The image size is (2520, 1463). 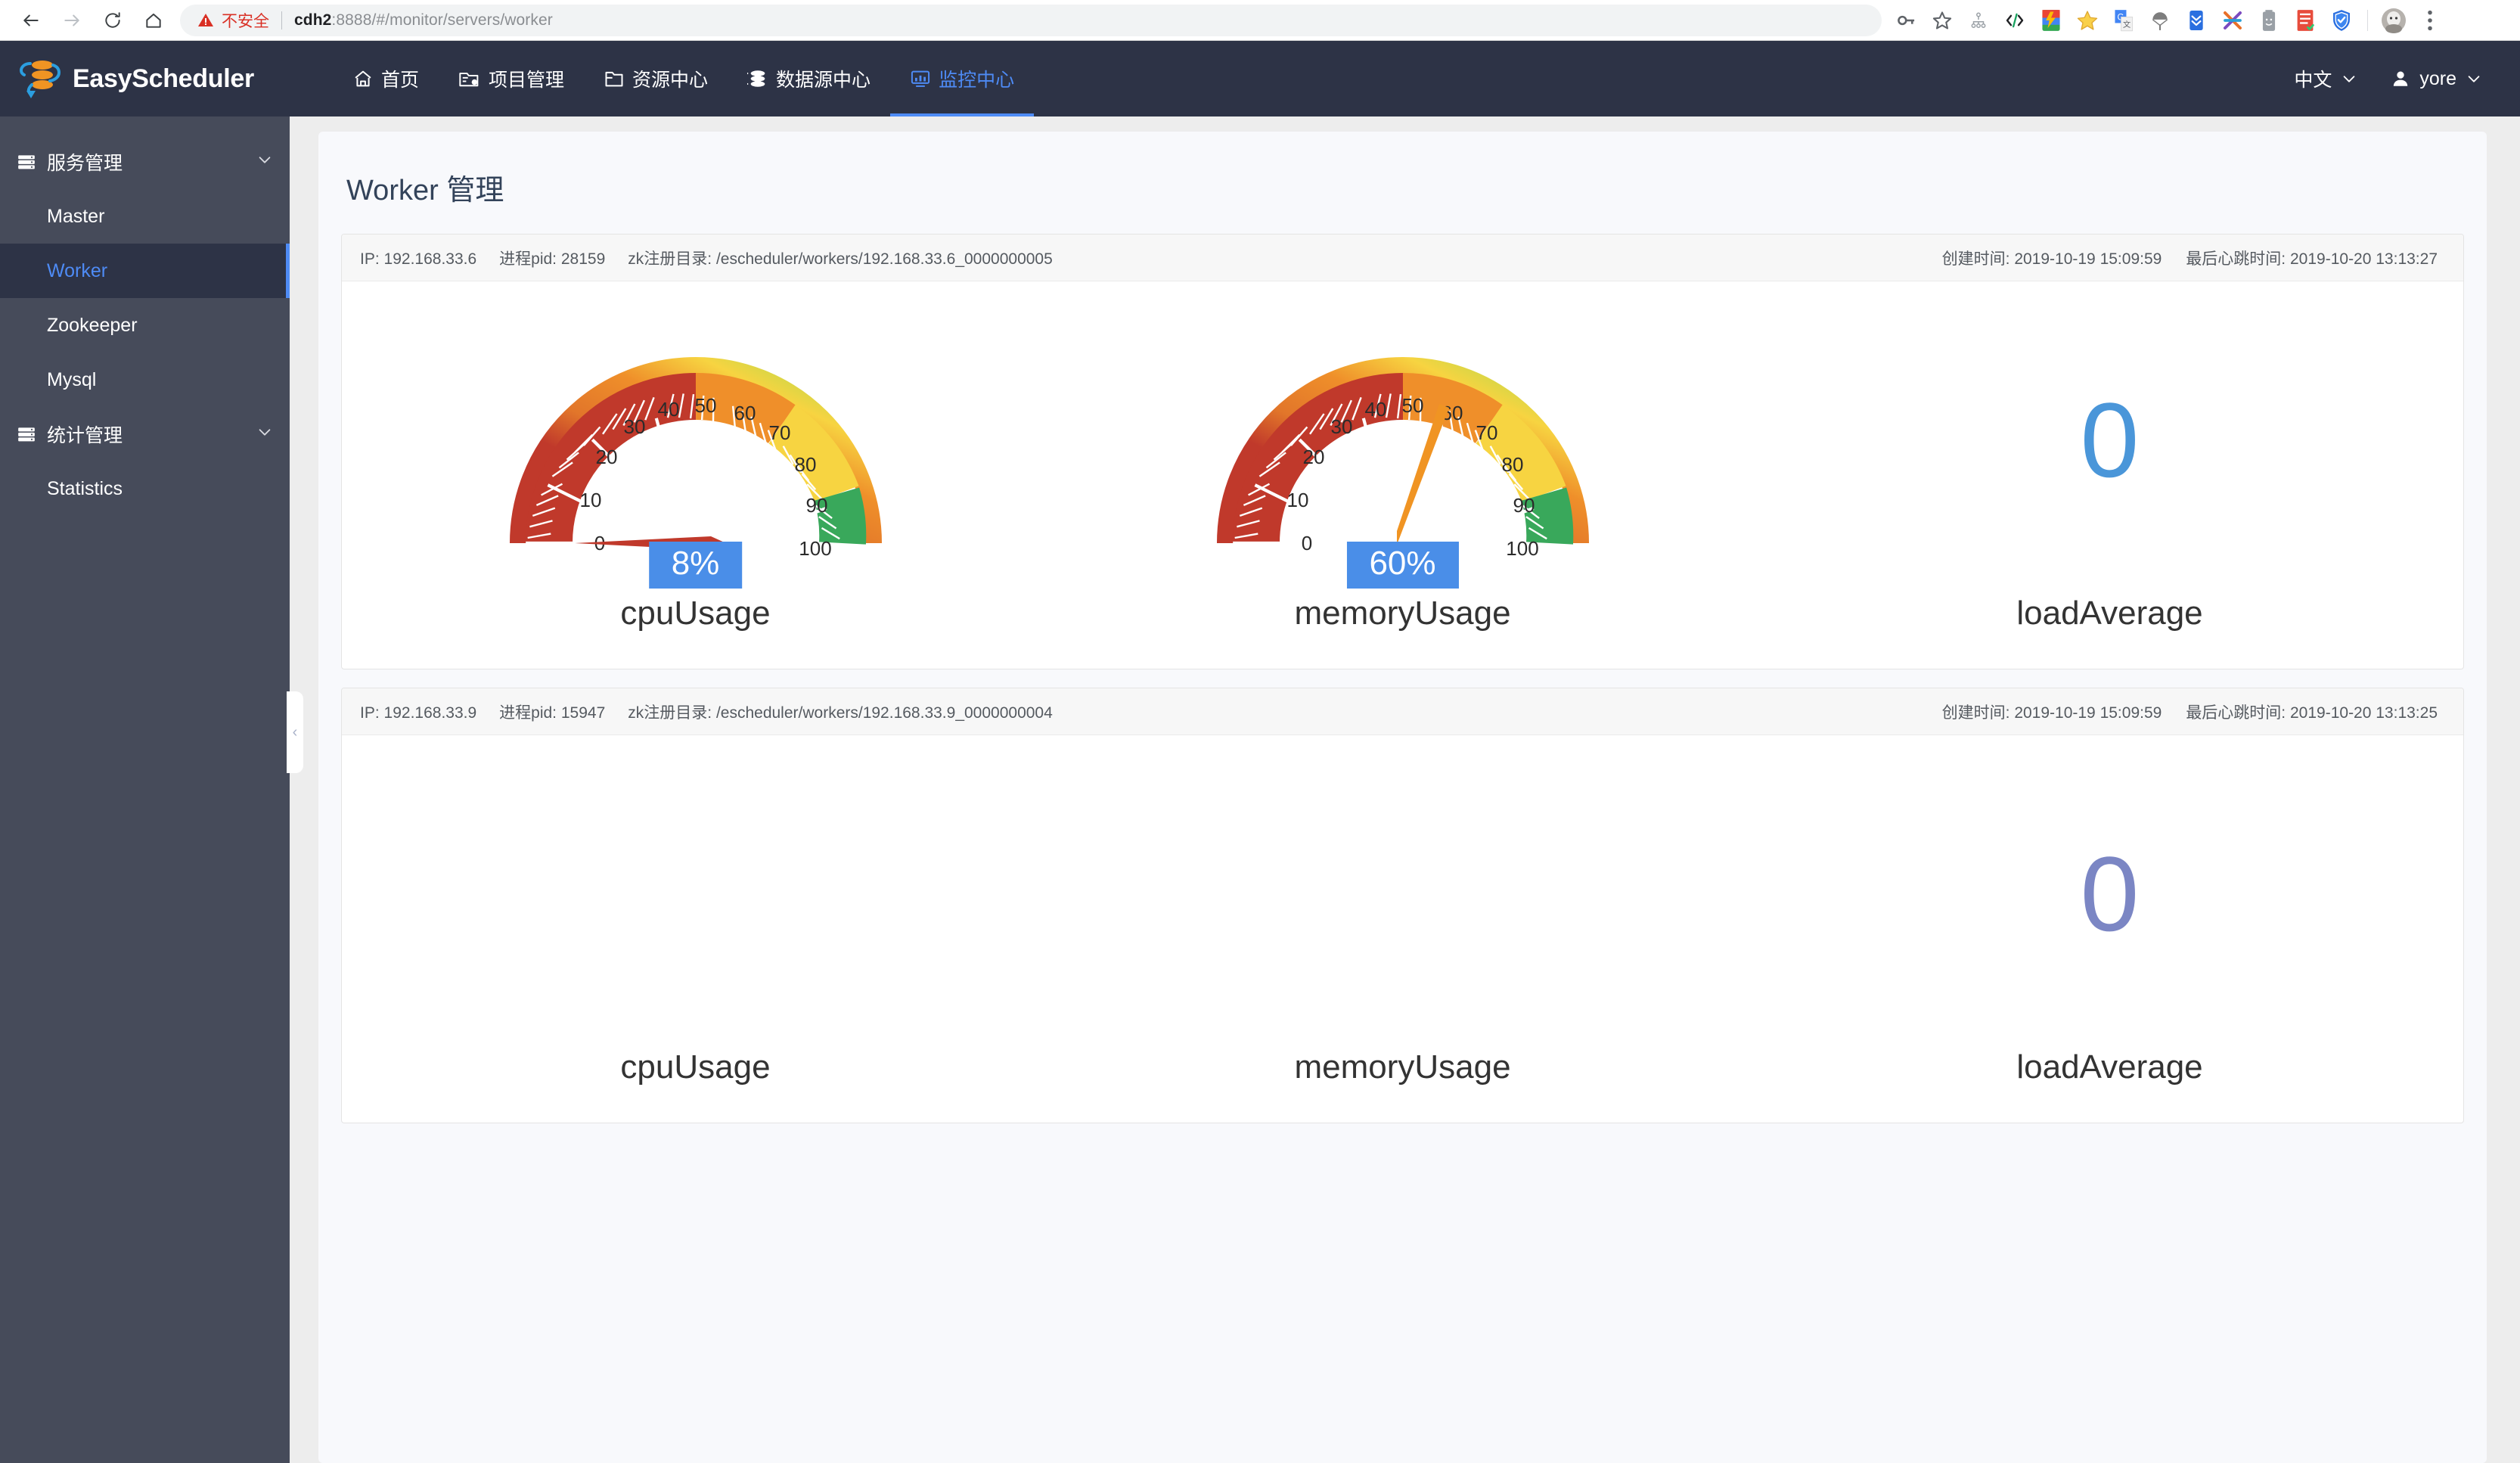 I want to click on sitemap-extension-icon, so click(x=1978, y=20).